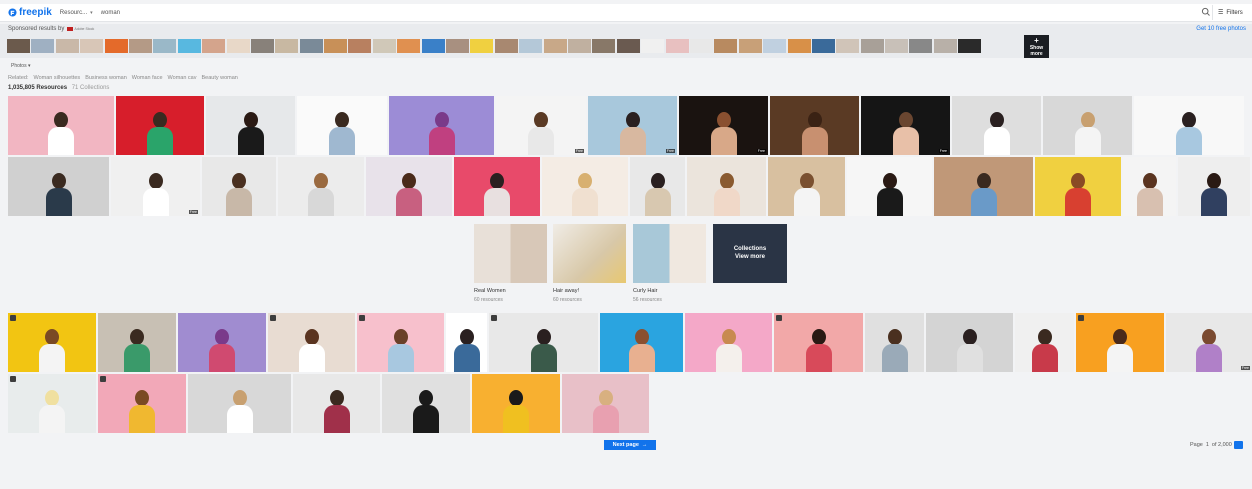  I want to click on photos-filter-chip: Photos ▾, so click(20, 66).